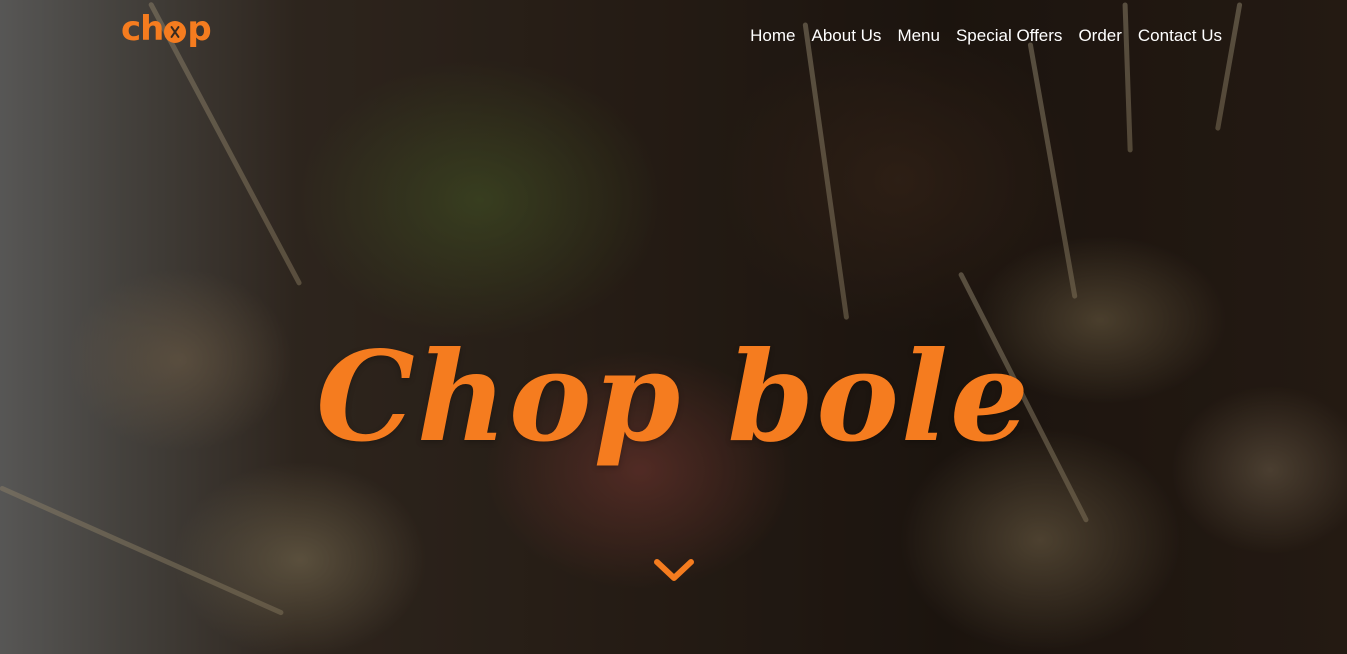  Describe the element at coordinates (142, 29) in the screenshot. I see `logo-text-left: ch` at that location.